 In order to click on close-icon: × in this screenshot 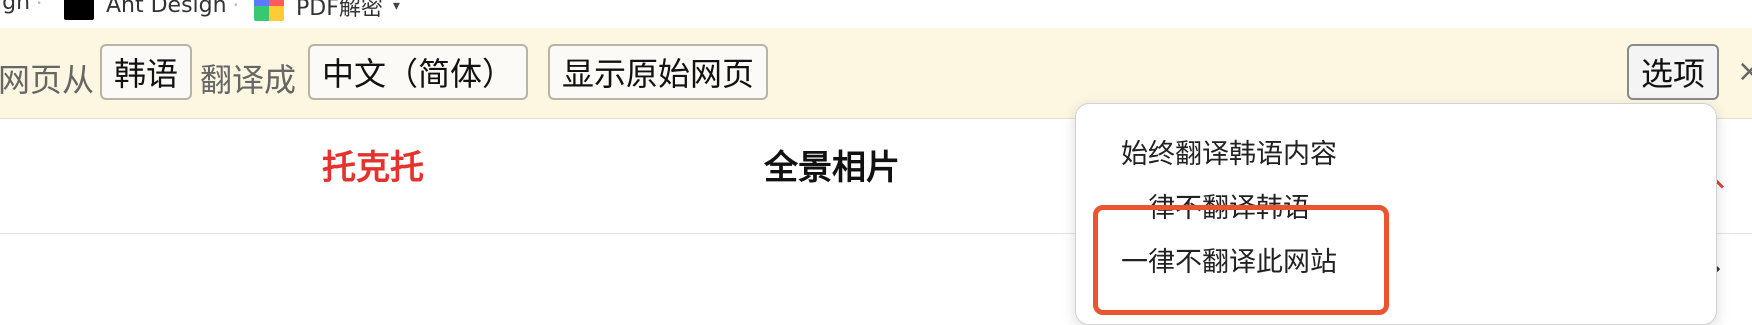, I will do `click(1744, 71)`.